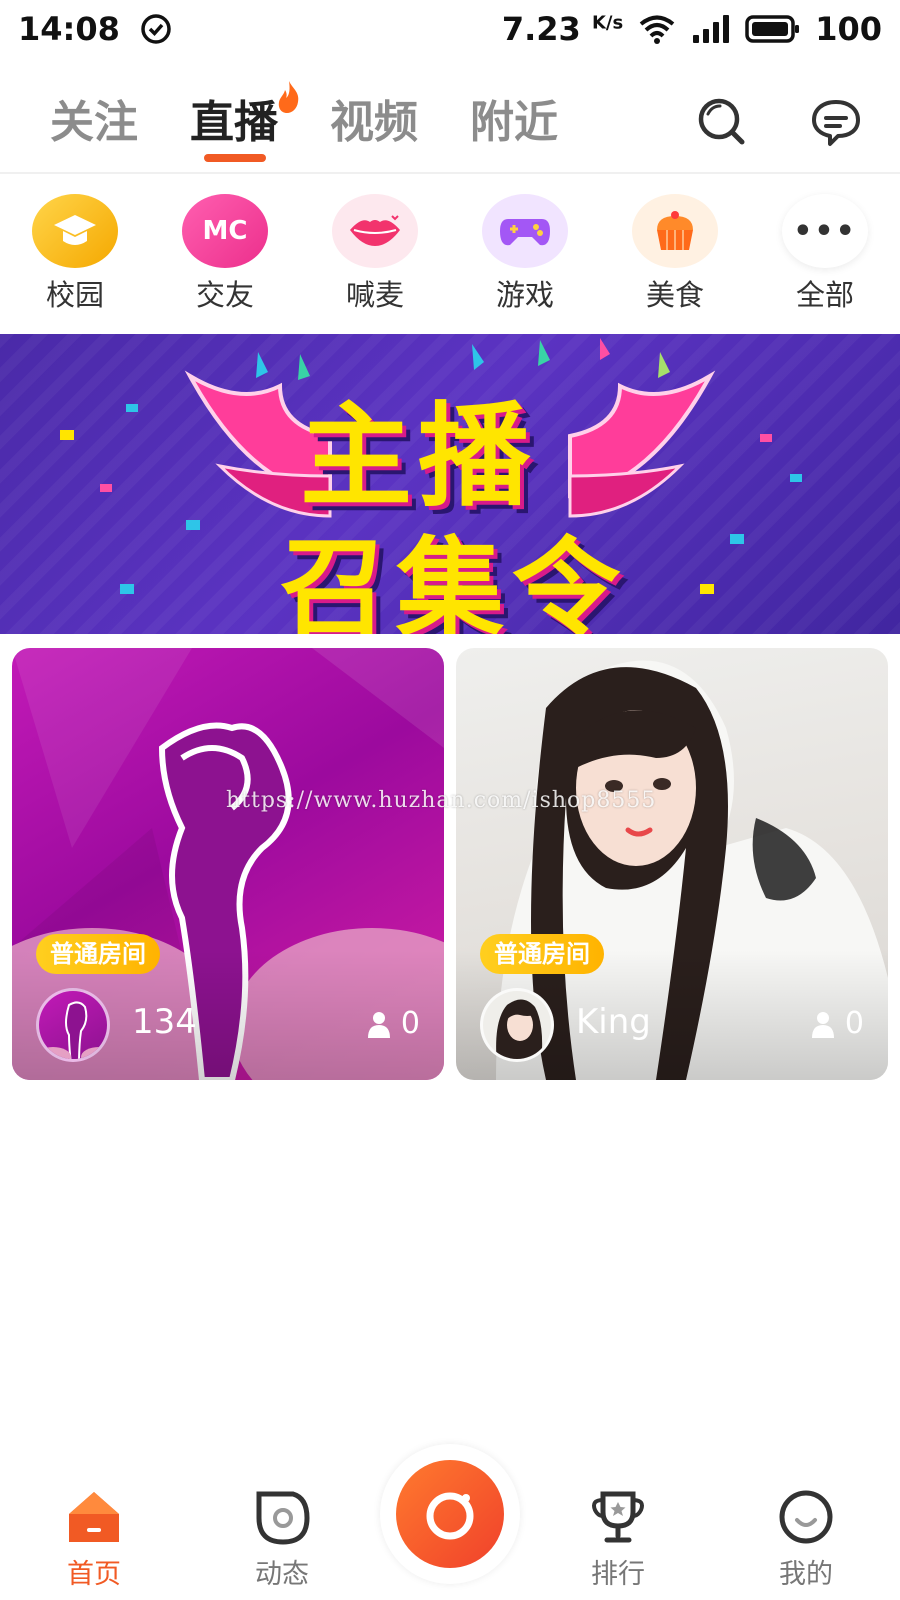 The height and width of the screenshot is (1600, 900). I want to click on top-tab-bar: 关注 直播 视频 附近, so click(450, 122).